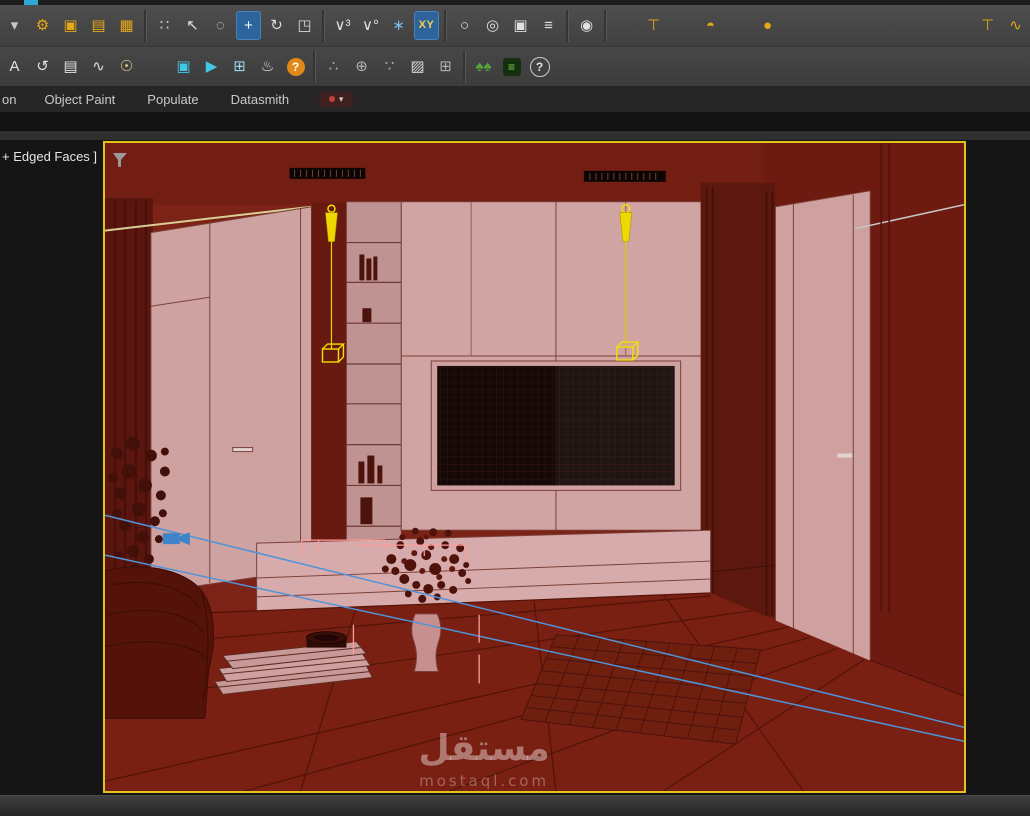 This screenshot has height=816, width=1030. I want to click on select-and-manipulate-icon: ⚙, so click(42, 25).